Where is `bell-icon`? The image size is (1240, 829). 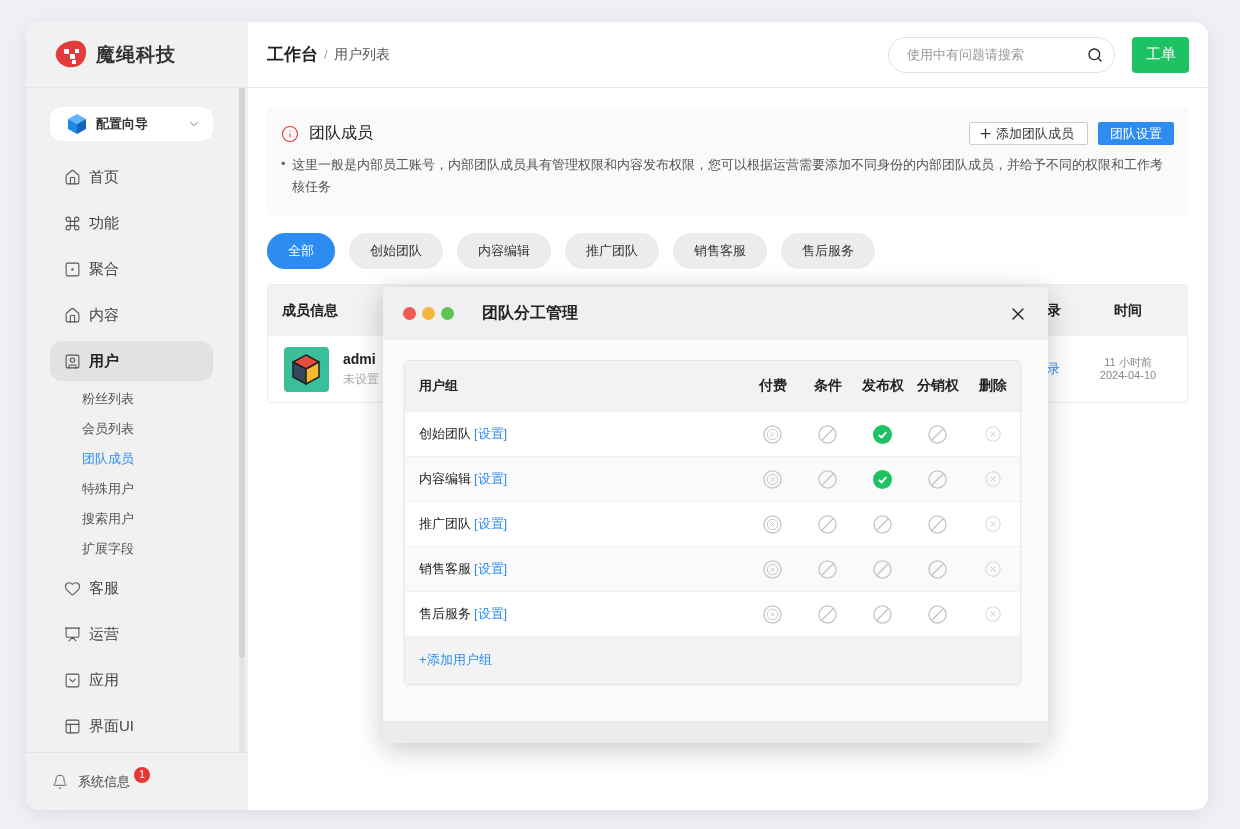
bell-icon is located at coordinates (60, 781).